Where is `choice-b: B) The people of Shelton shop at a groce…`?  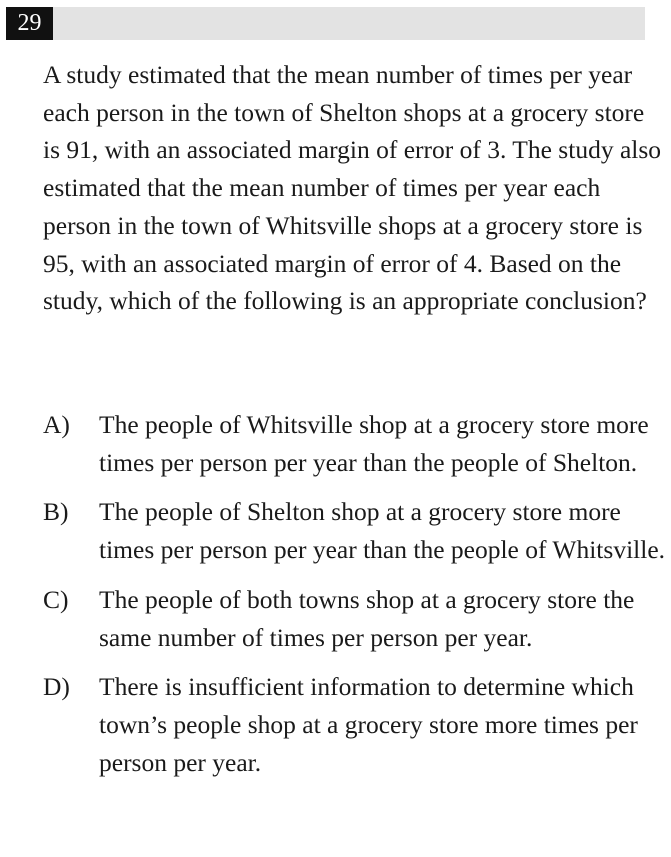
choice-b: B) The people of Shelton shop at a groce… is located at coordinates (356, 530).